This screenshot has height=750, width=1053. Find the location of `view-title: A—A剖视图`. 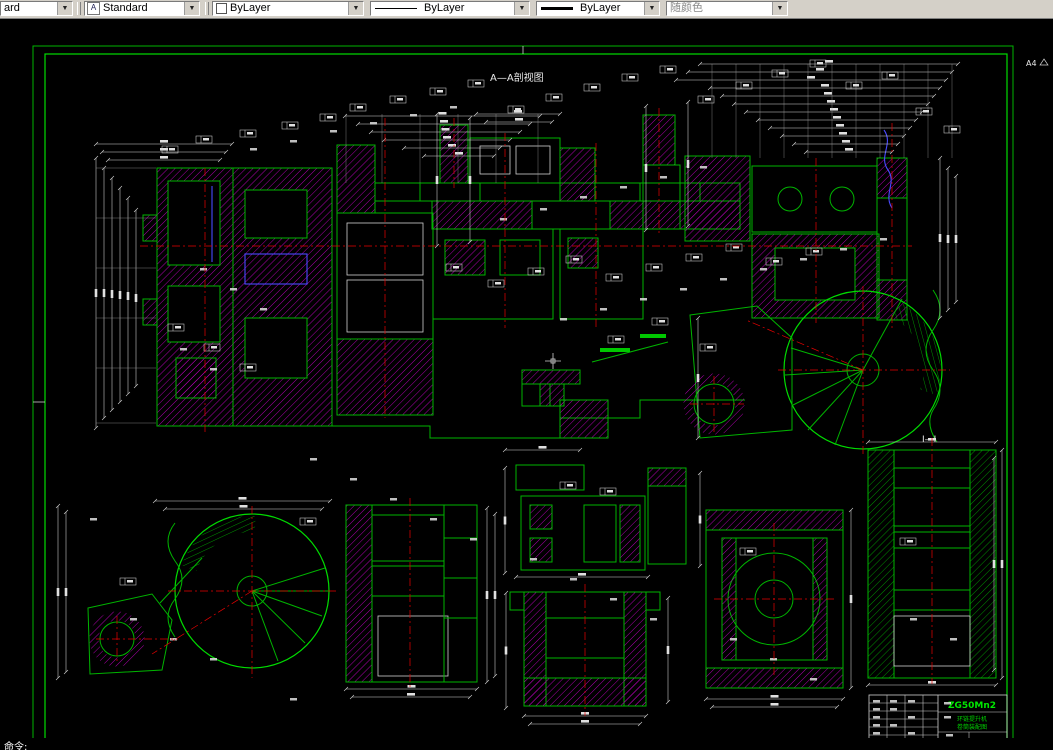

view-title: A—A剖视图 is located at coordinates (517, 77).